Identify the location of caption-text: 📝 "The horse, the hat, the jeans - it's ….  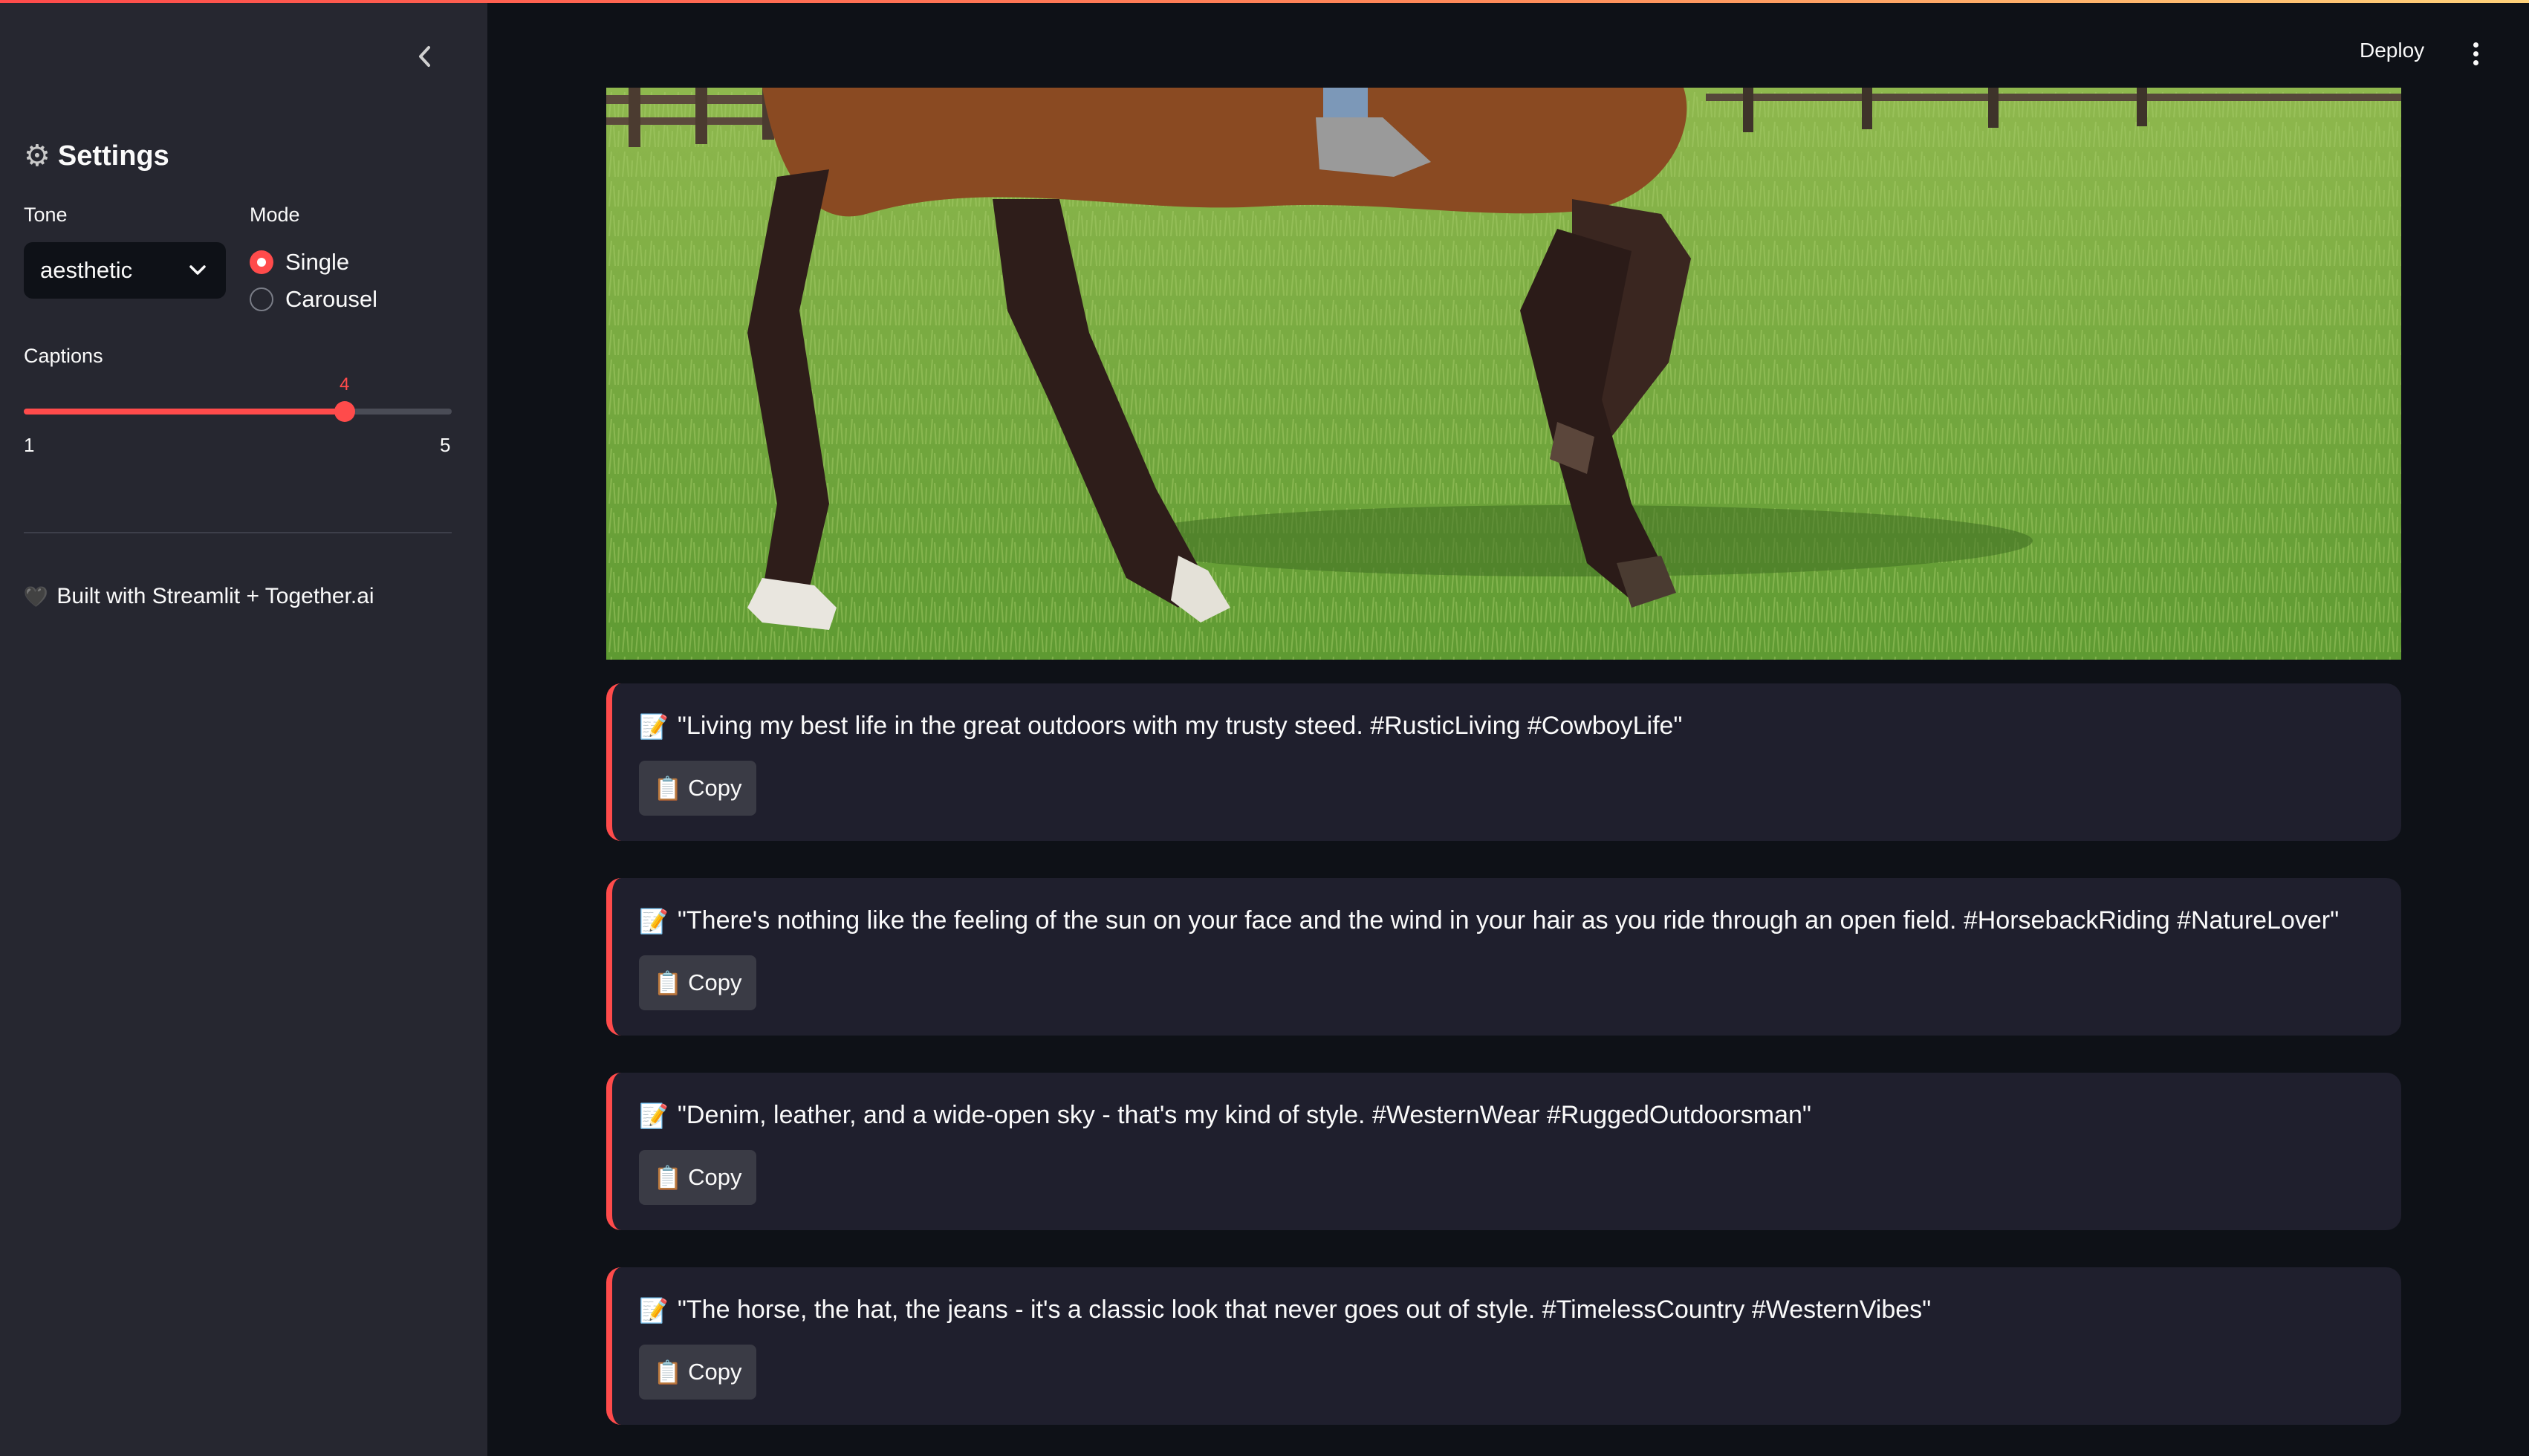
(1285, 1310).